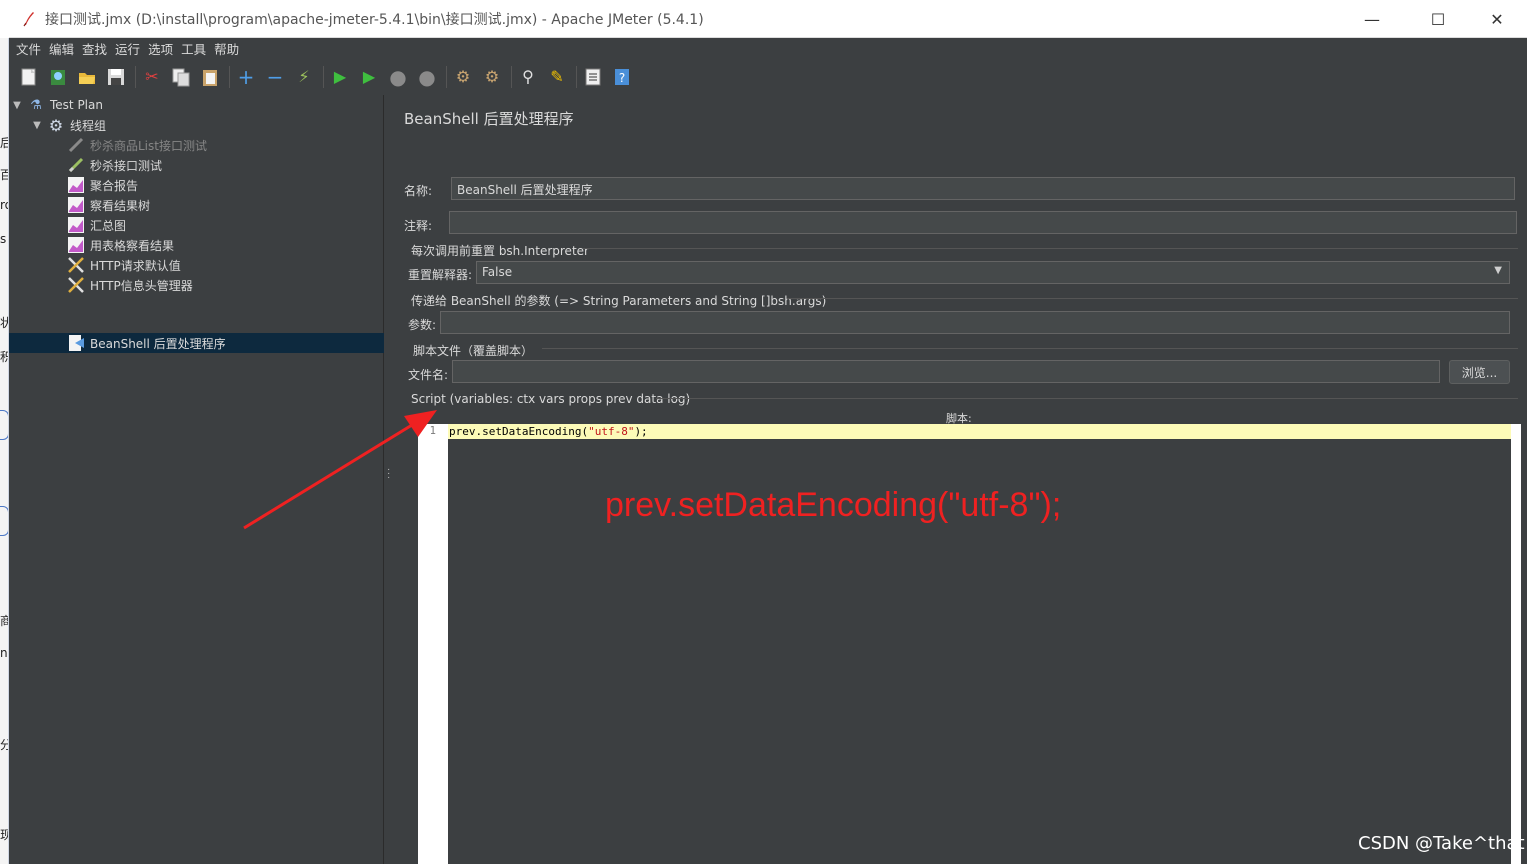 This screenshot has width=1536, height=864. What do you see at coordinates (226, 48) in the screenshot?
I see `menu-help: 帮助` at bounding box center [226, 48].